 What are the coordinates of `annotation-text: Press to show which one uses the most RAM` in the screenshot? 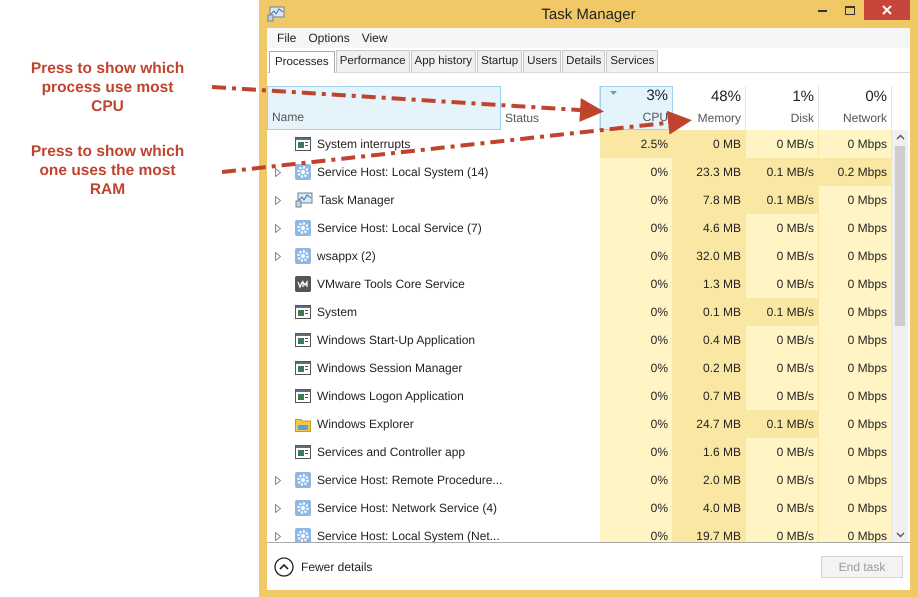 It's located at (108, 170).